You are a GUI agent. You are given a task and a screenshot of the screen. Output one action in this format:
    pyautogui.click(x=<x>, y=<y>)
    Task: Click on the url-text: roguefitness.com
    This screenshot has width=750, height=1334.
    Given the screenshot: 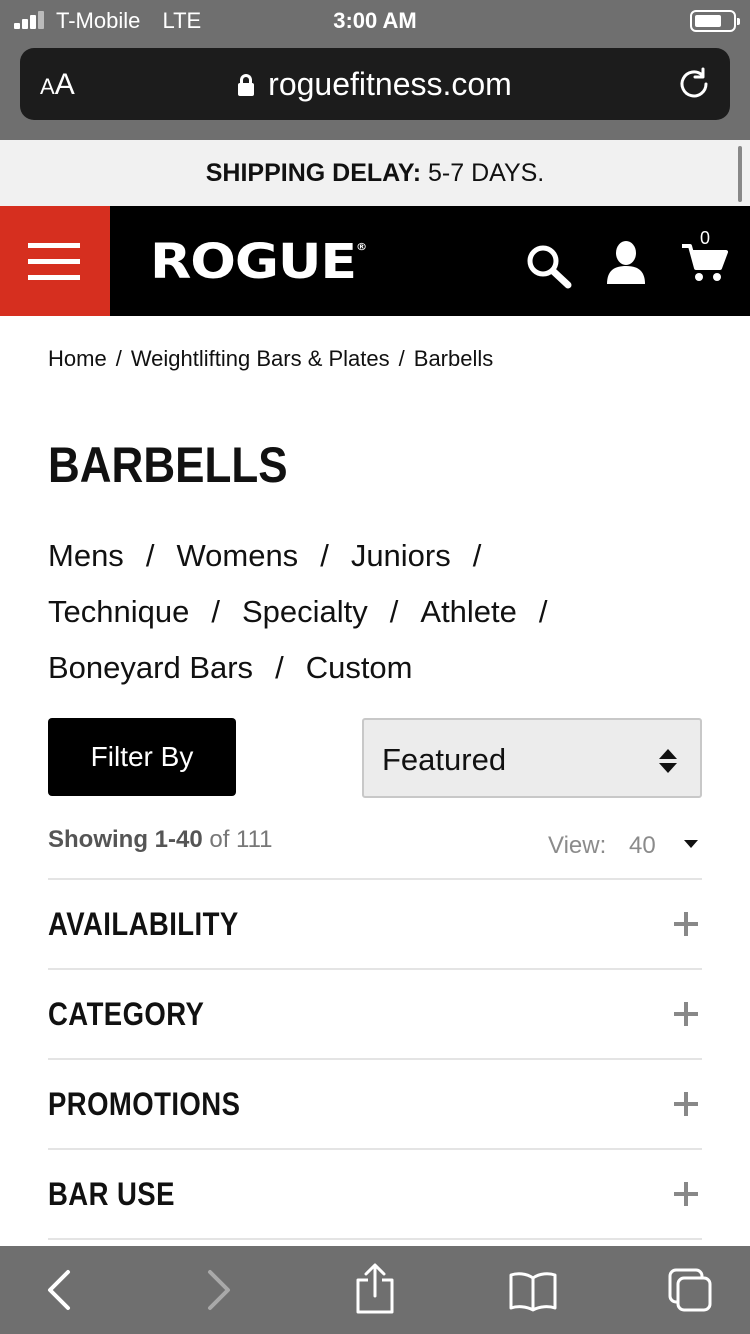 What is the action you would take?
    pyautogui.click(x=390, y=84)
    